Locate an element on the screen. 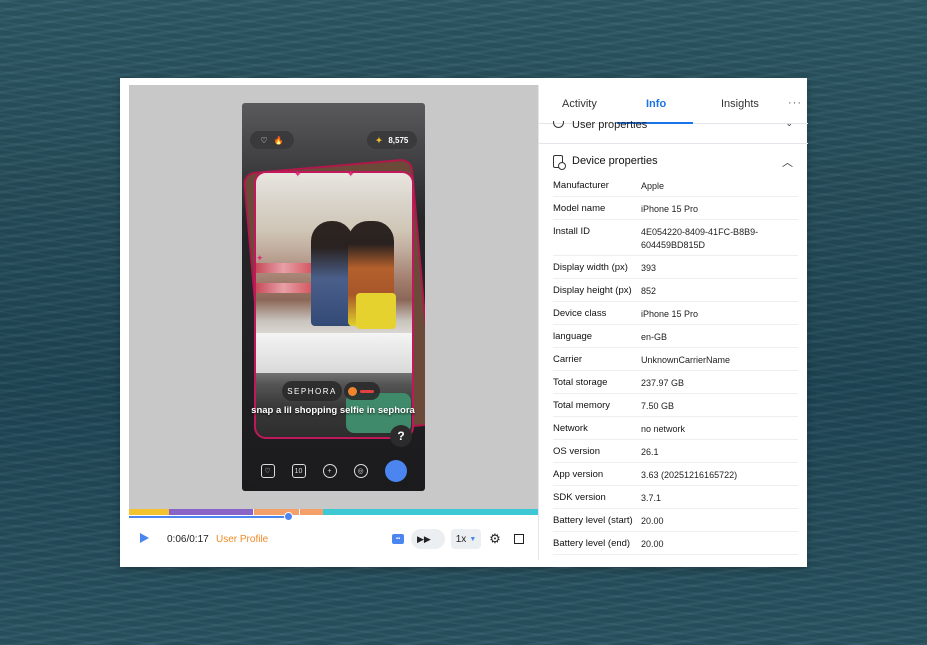  property-key: SDK version is located at coordinates (579, 497).